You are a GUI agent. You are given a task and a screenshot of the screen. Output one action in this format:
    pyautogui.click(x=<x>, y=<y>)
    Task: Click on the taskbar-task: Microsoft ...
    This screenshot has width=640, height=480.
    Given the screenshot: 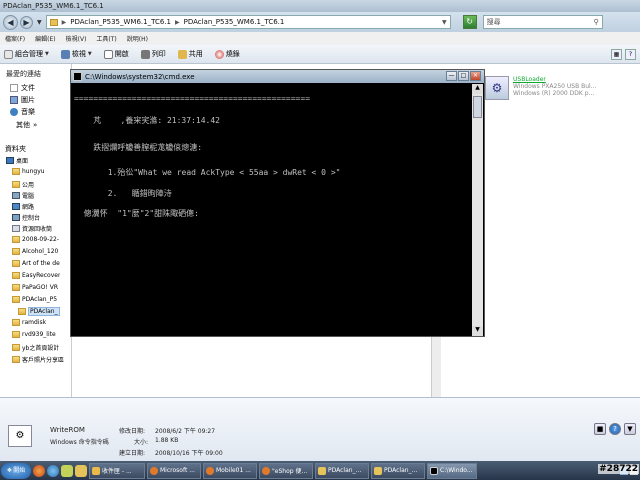 What is the action you would take?
    pyautogui.click(x=174, y=470)
    